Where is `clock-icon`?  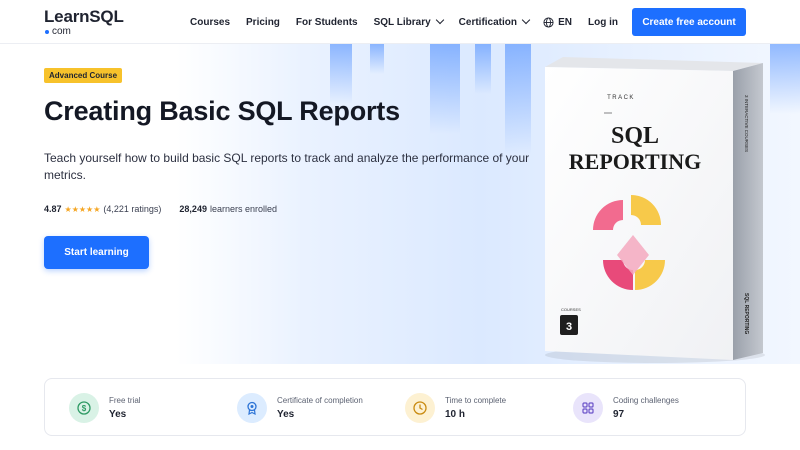 clock-icon is located at coordinates (420, 408).